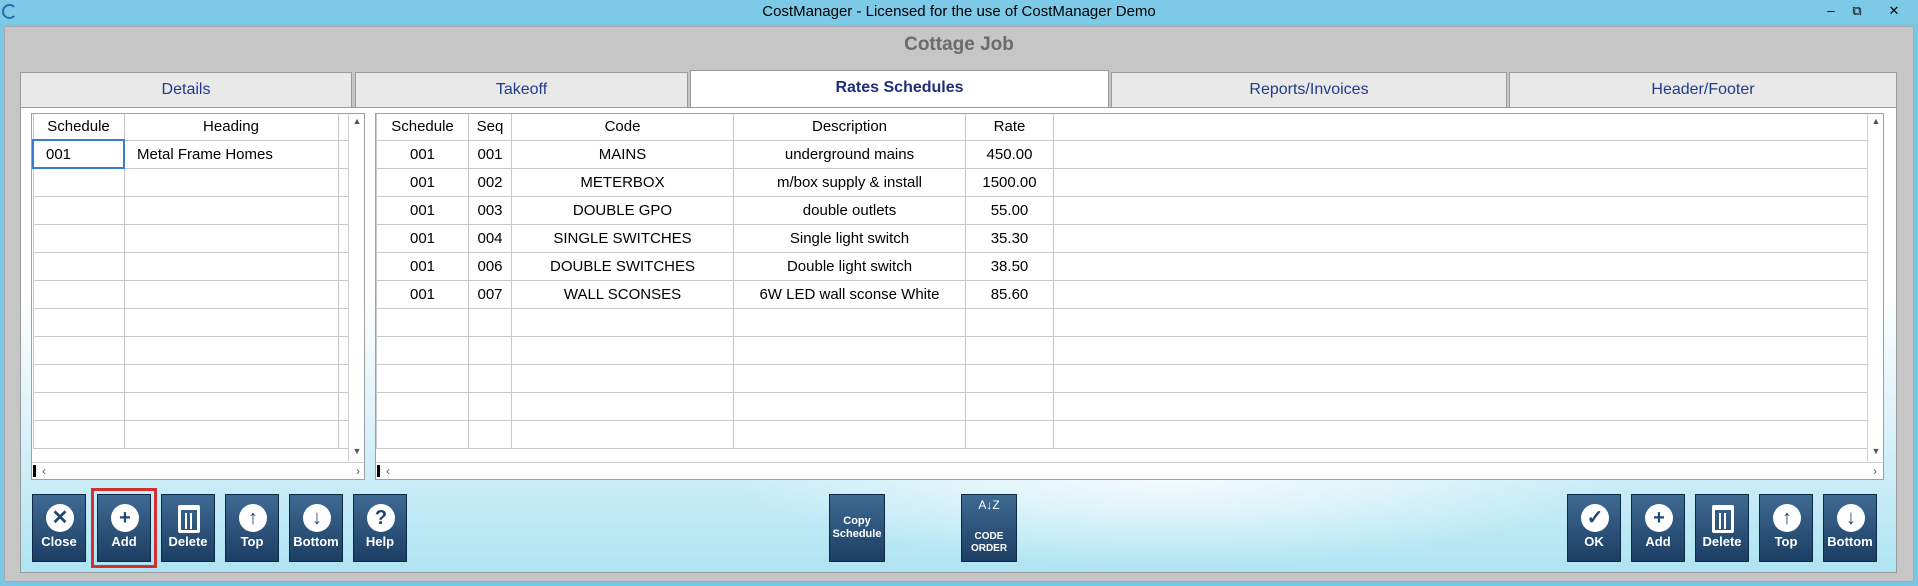 This screenshot has height=586, width=1918. I want to click on column-header-code: Code, so click(622, 127).